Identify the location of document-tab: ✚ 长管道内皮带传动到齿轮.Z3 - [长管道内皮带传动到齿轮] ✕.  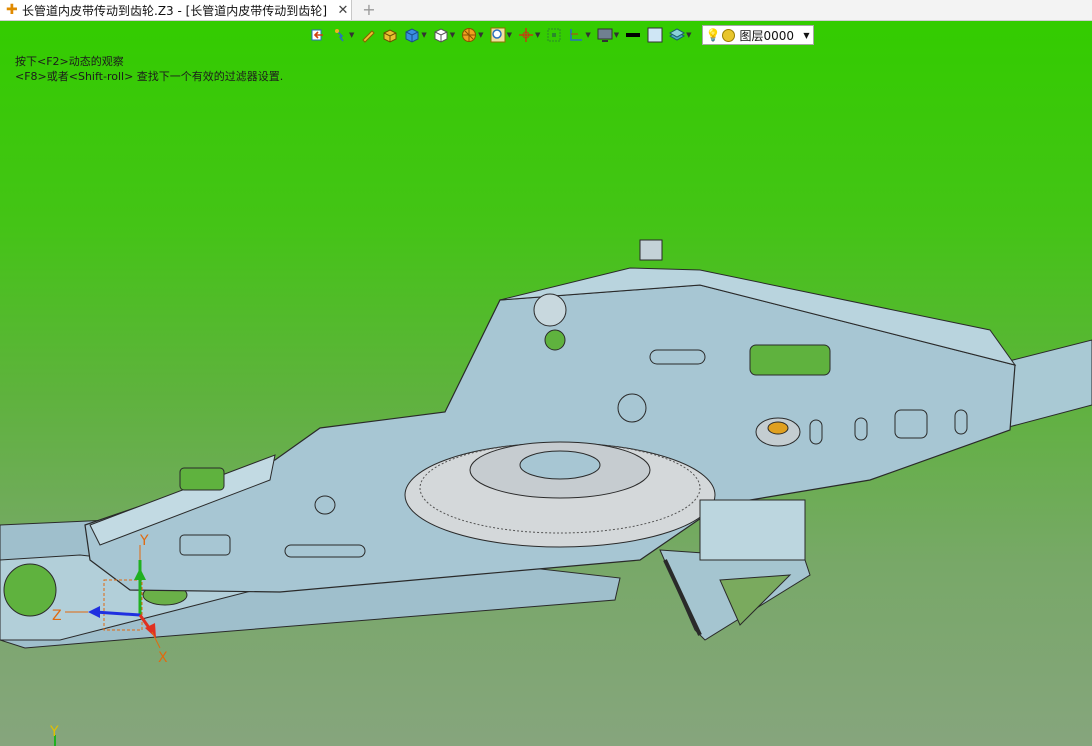
(176, 10).